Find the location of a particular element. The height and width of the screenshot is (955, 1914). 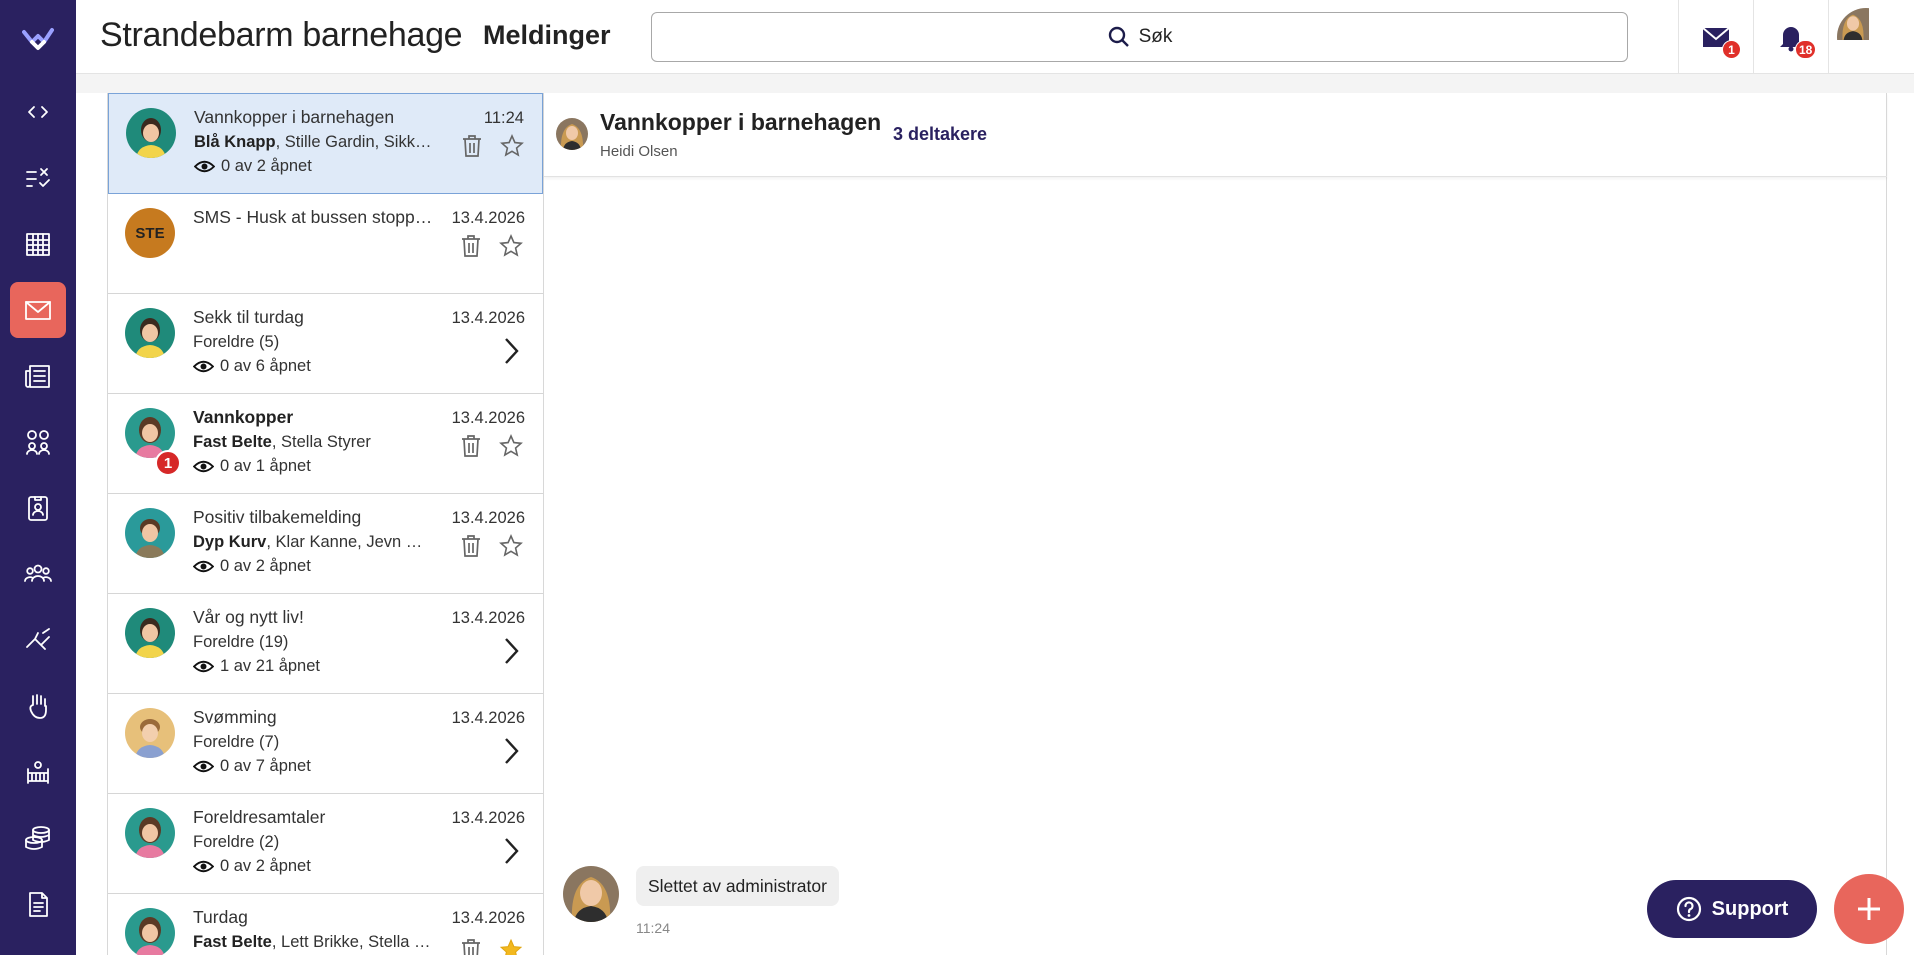

search-label: Søk is located at coordinates (1155, 36).